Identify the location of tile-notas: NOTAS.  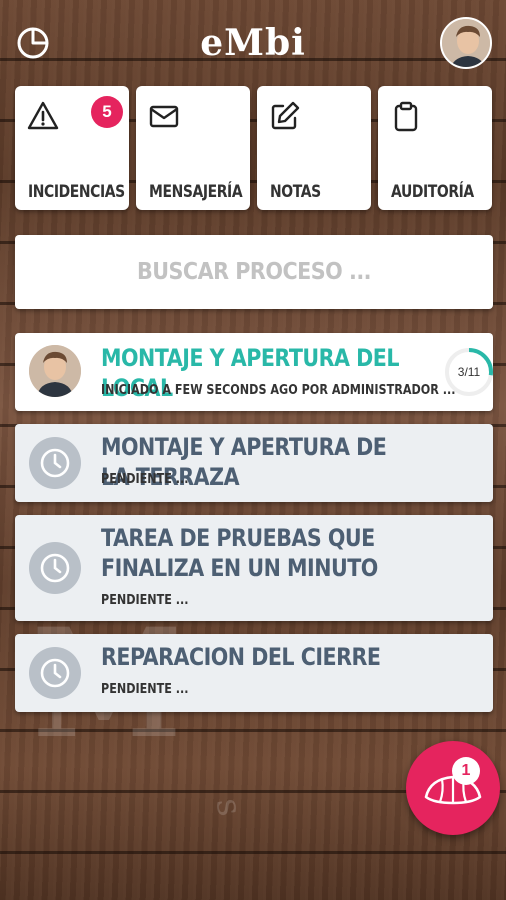
(314, 148).